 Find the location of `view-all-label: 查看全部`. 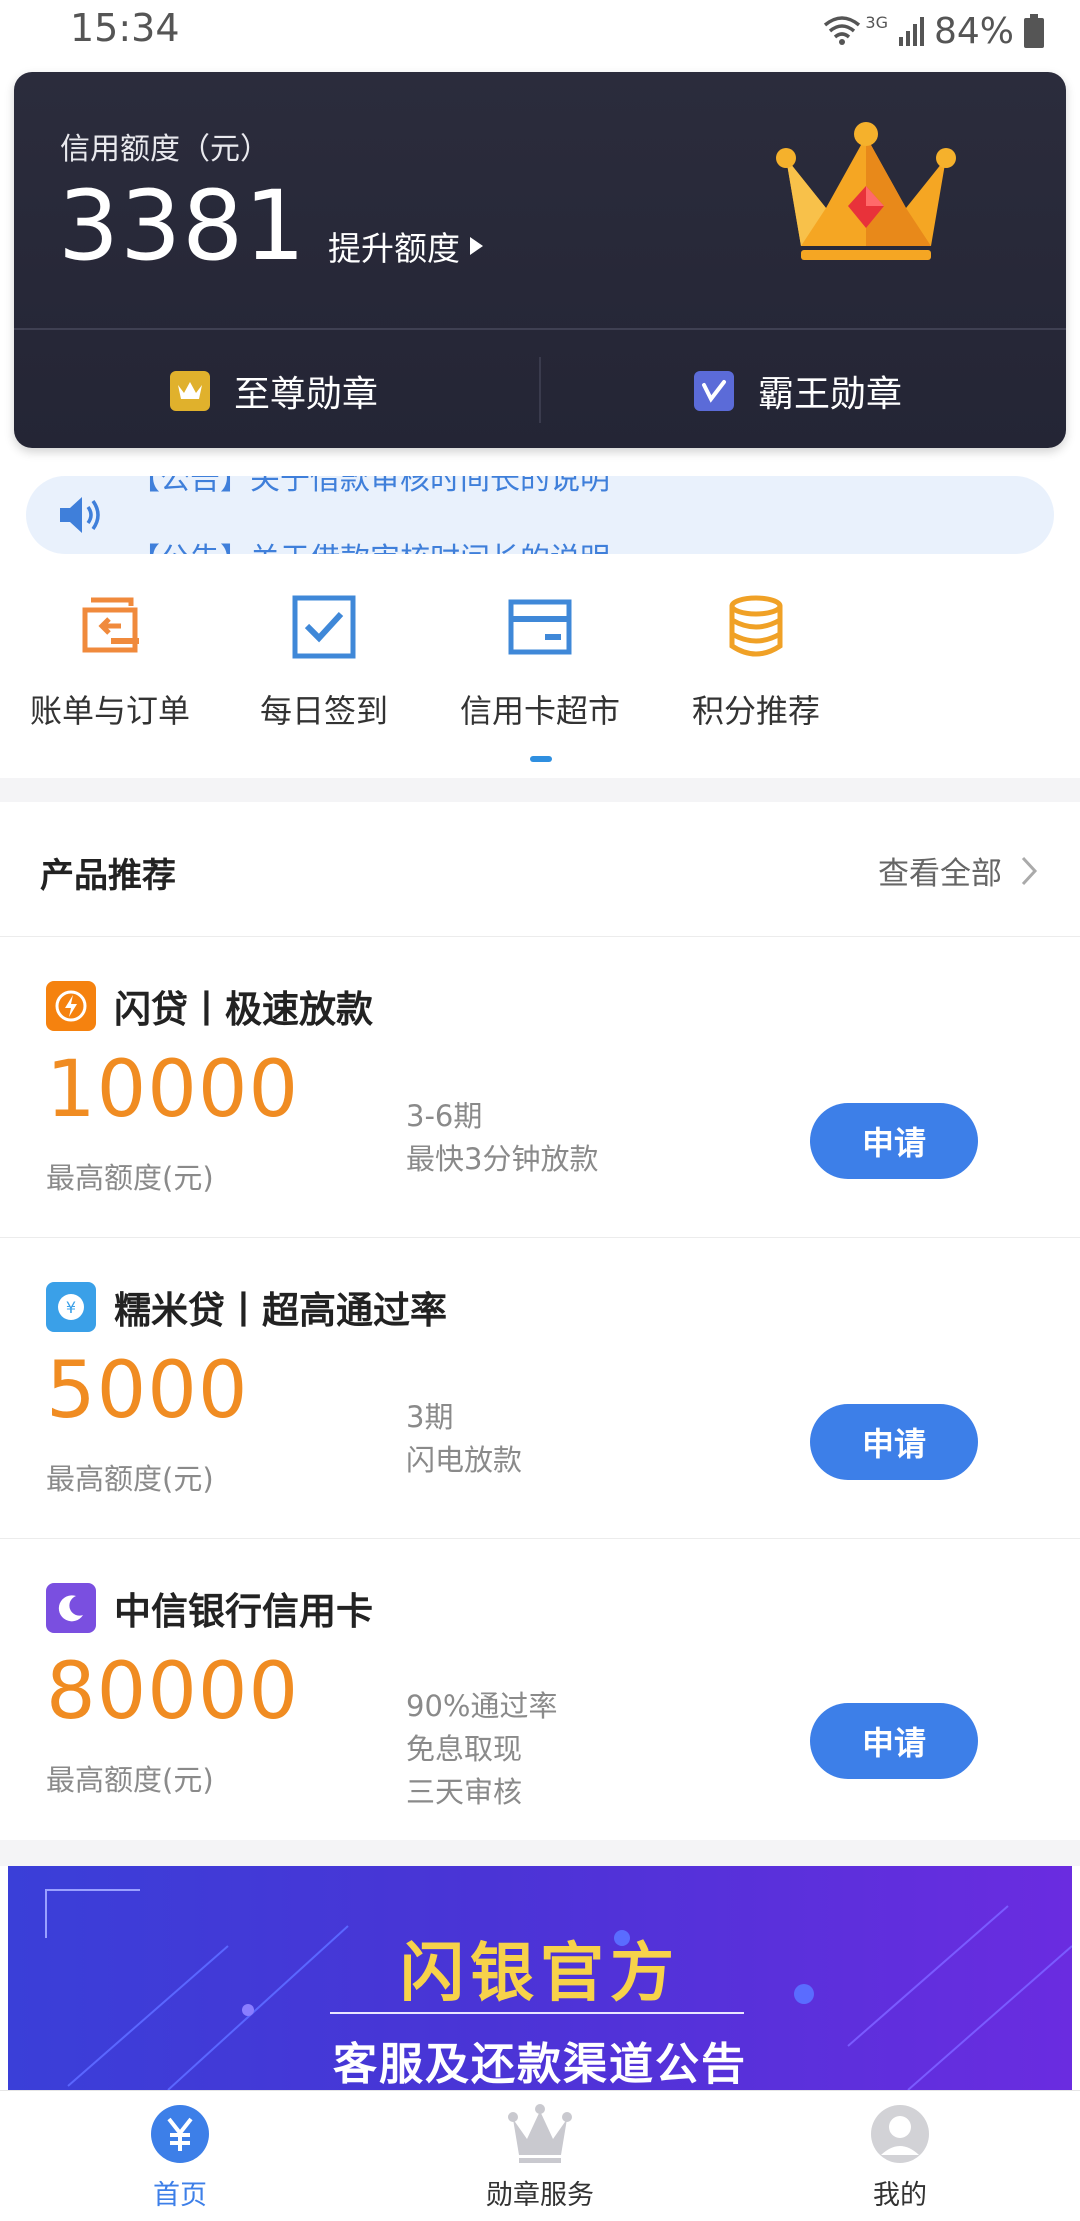

view-all-label: 查看全部 is located at coordinates (940, 874).